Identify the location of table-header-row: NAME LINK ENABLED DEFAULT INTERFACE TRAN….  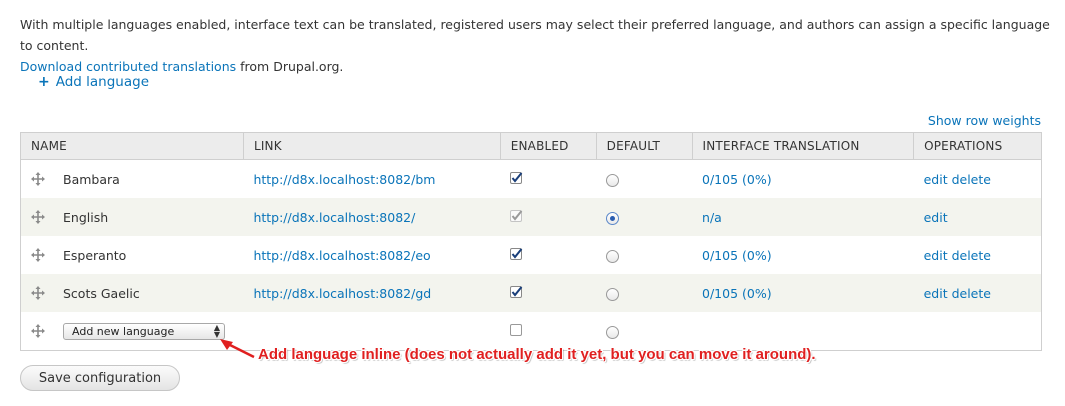
(531, 146).